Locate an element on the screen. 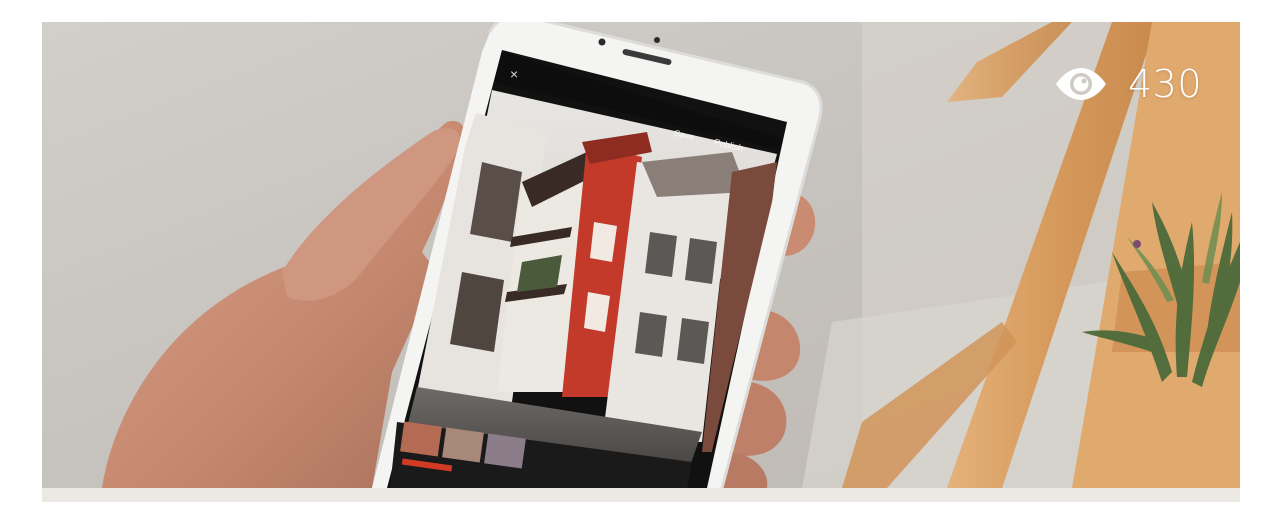 The width and height of the screenshot is (1262, 517). card-bottom-strip is located at coordinates (641, 495).